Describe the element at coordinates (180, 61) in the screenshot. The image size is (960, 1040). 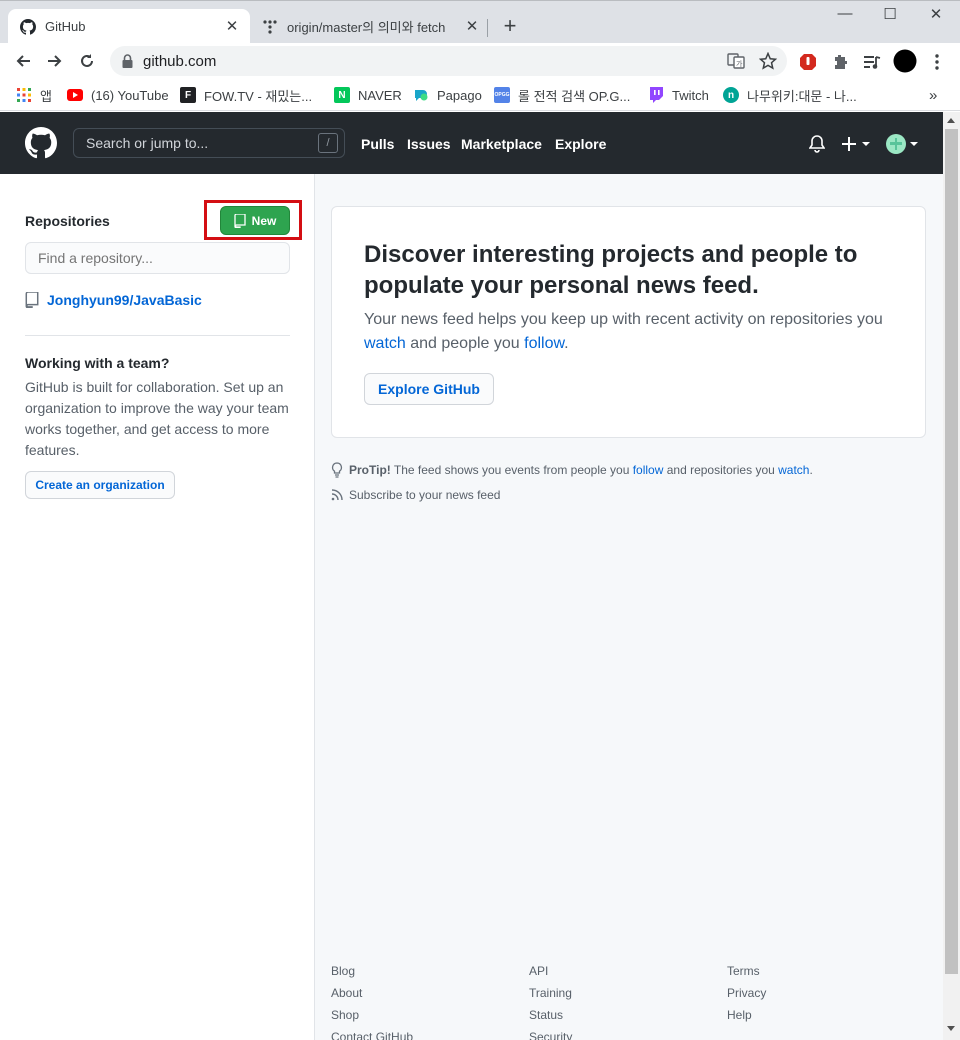
I see `url-text: github.com` at that location.